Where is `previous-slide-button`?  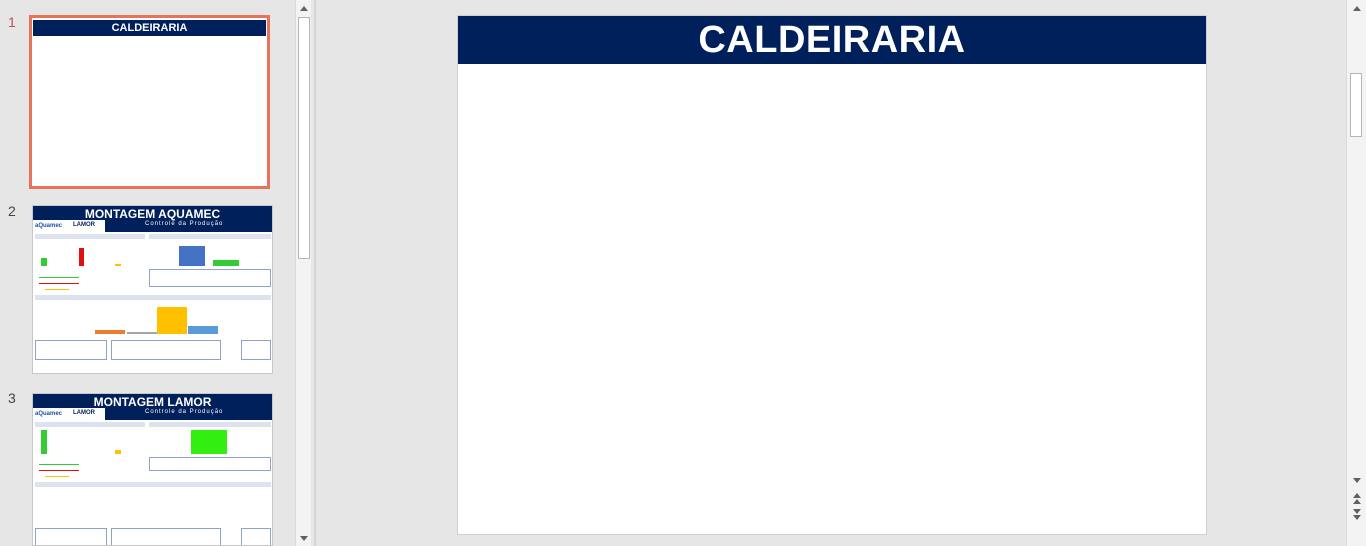
previous-slide-button is located at coordinates (1356, 498).